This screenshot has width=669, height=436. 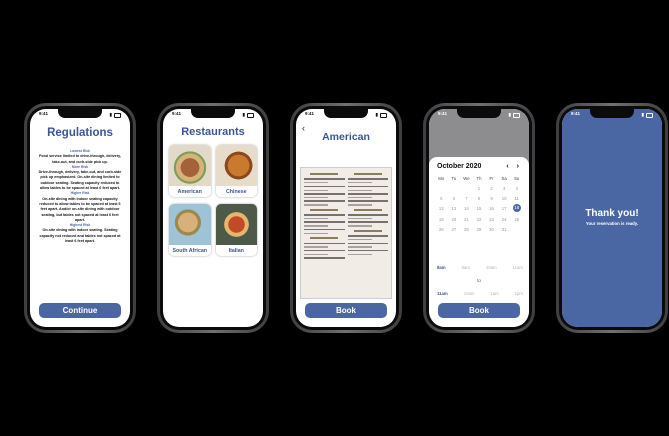 What do you see at coordinates (517, 178) in the screenshot?
I see `weekday-label: Su` at bounding box center [517, 178].